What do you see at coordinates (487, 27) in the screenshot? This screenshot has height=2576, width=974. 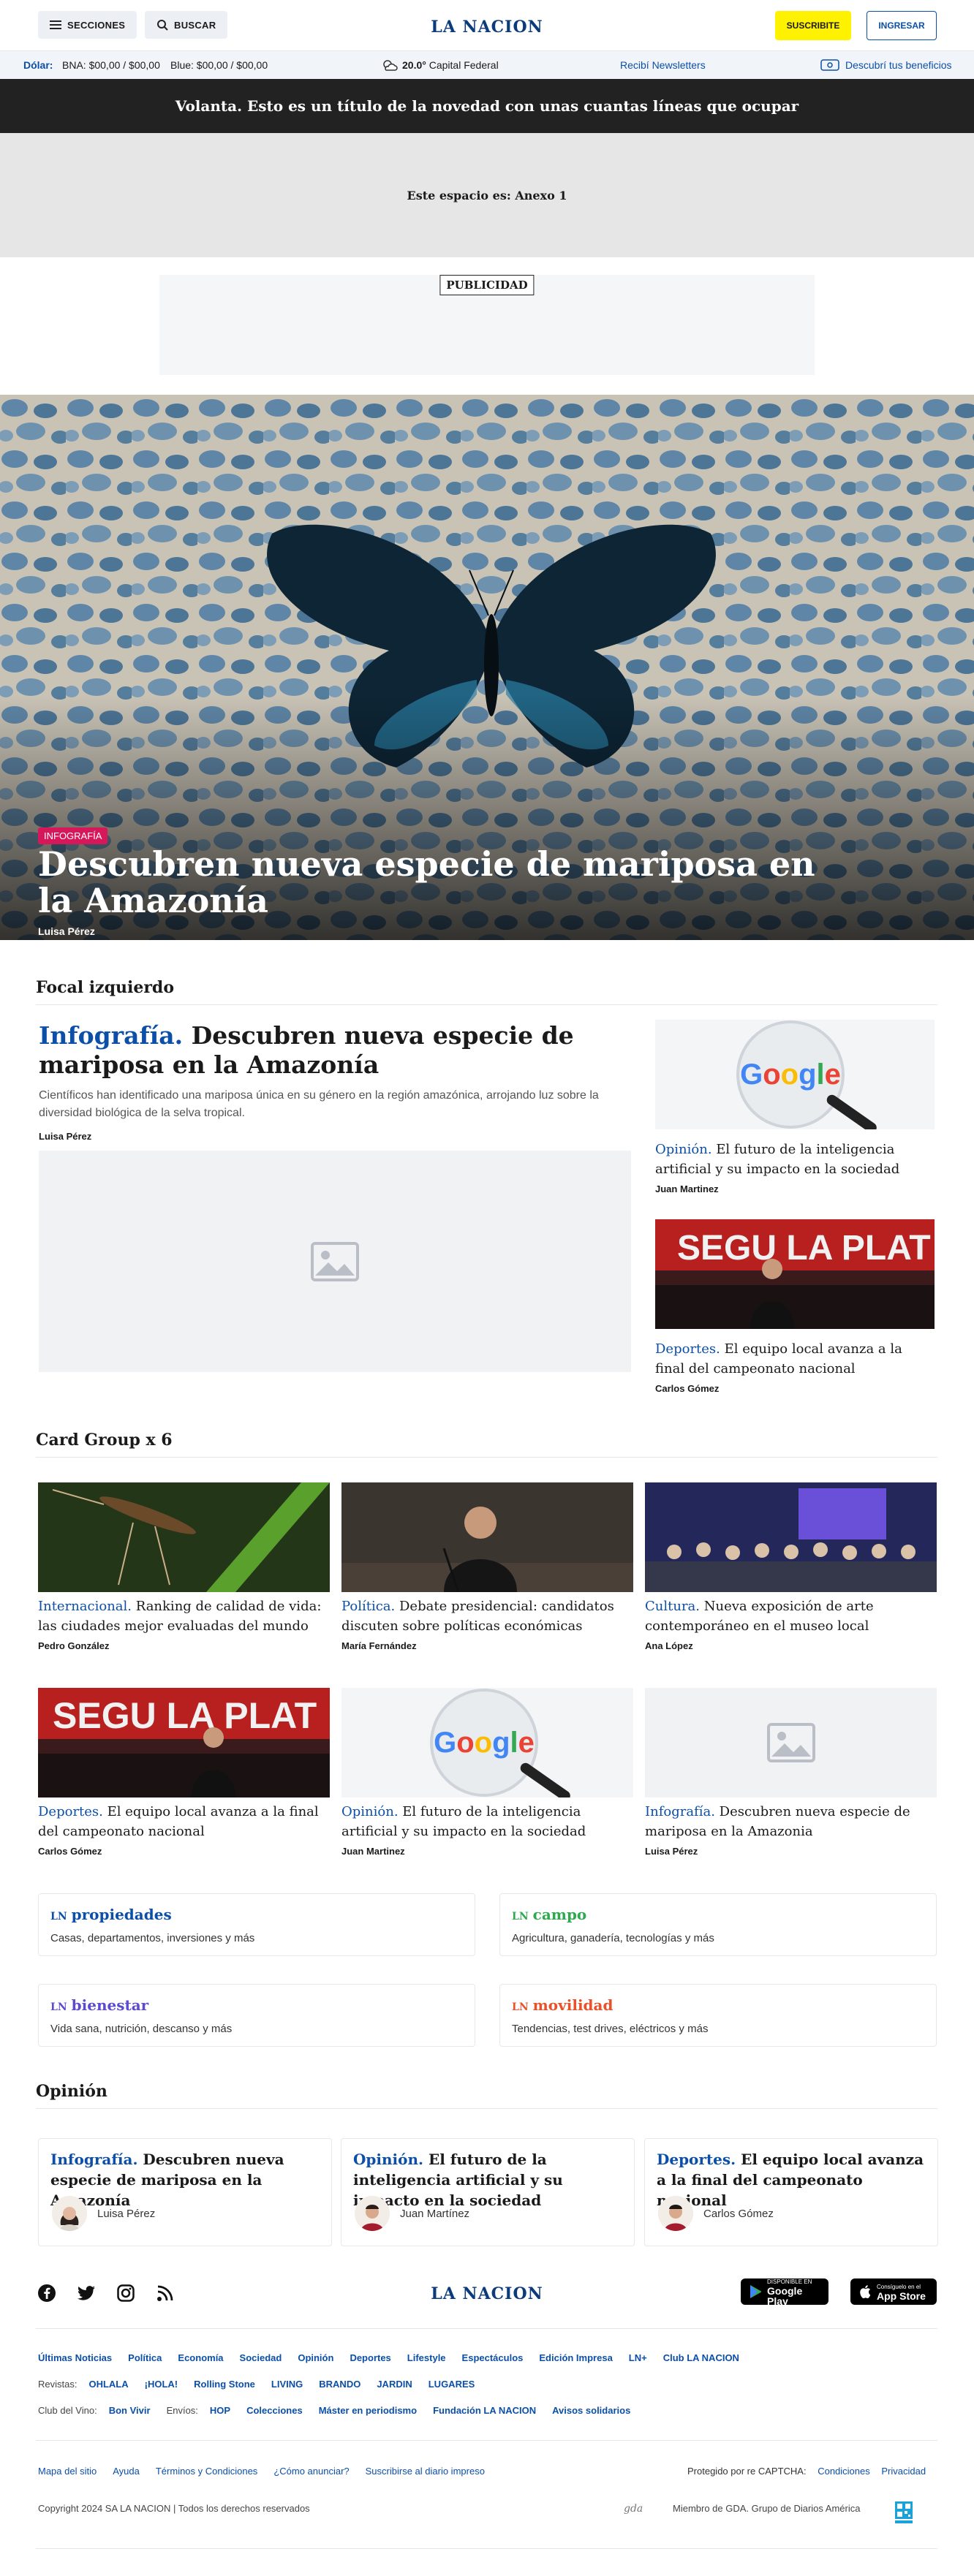 I see `site-logo: LA NACION` at bounding box center [487, 27].